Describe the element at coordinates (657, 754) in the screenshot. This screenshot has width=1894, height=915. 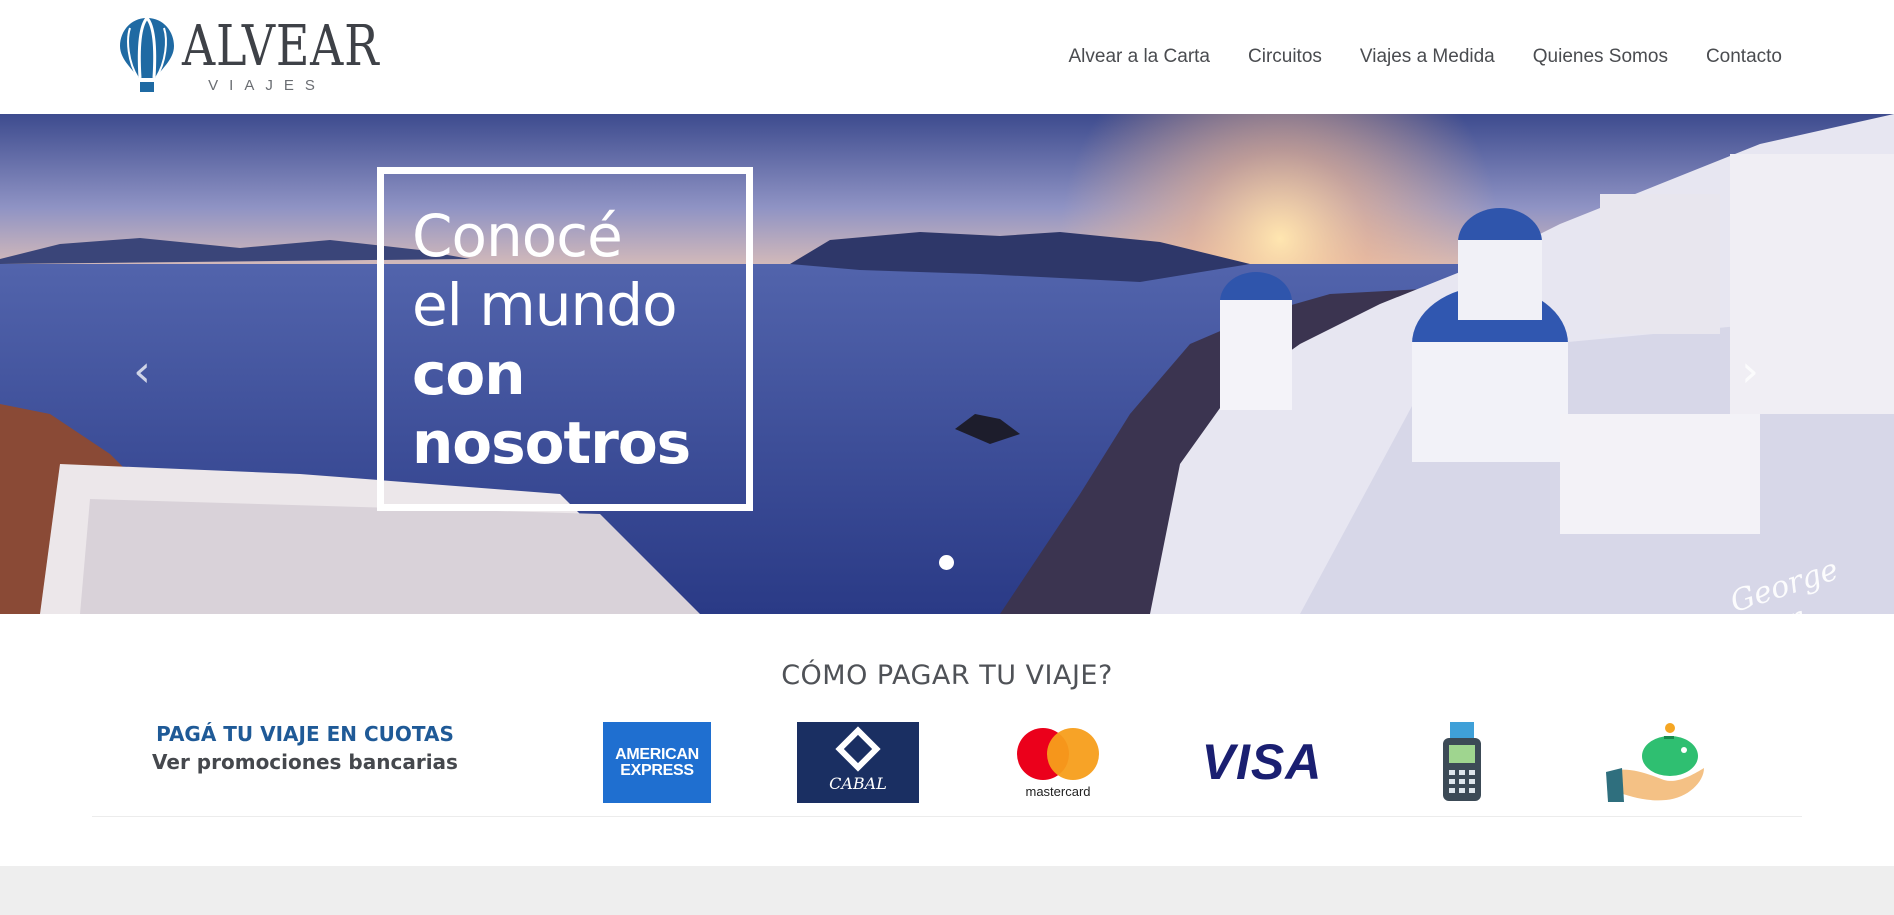
I see `amex-line-1: AMERICAN` at that location.